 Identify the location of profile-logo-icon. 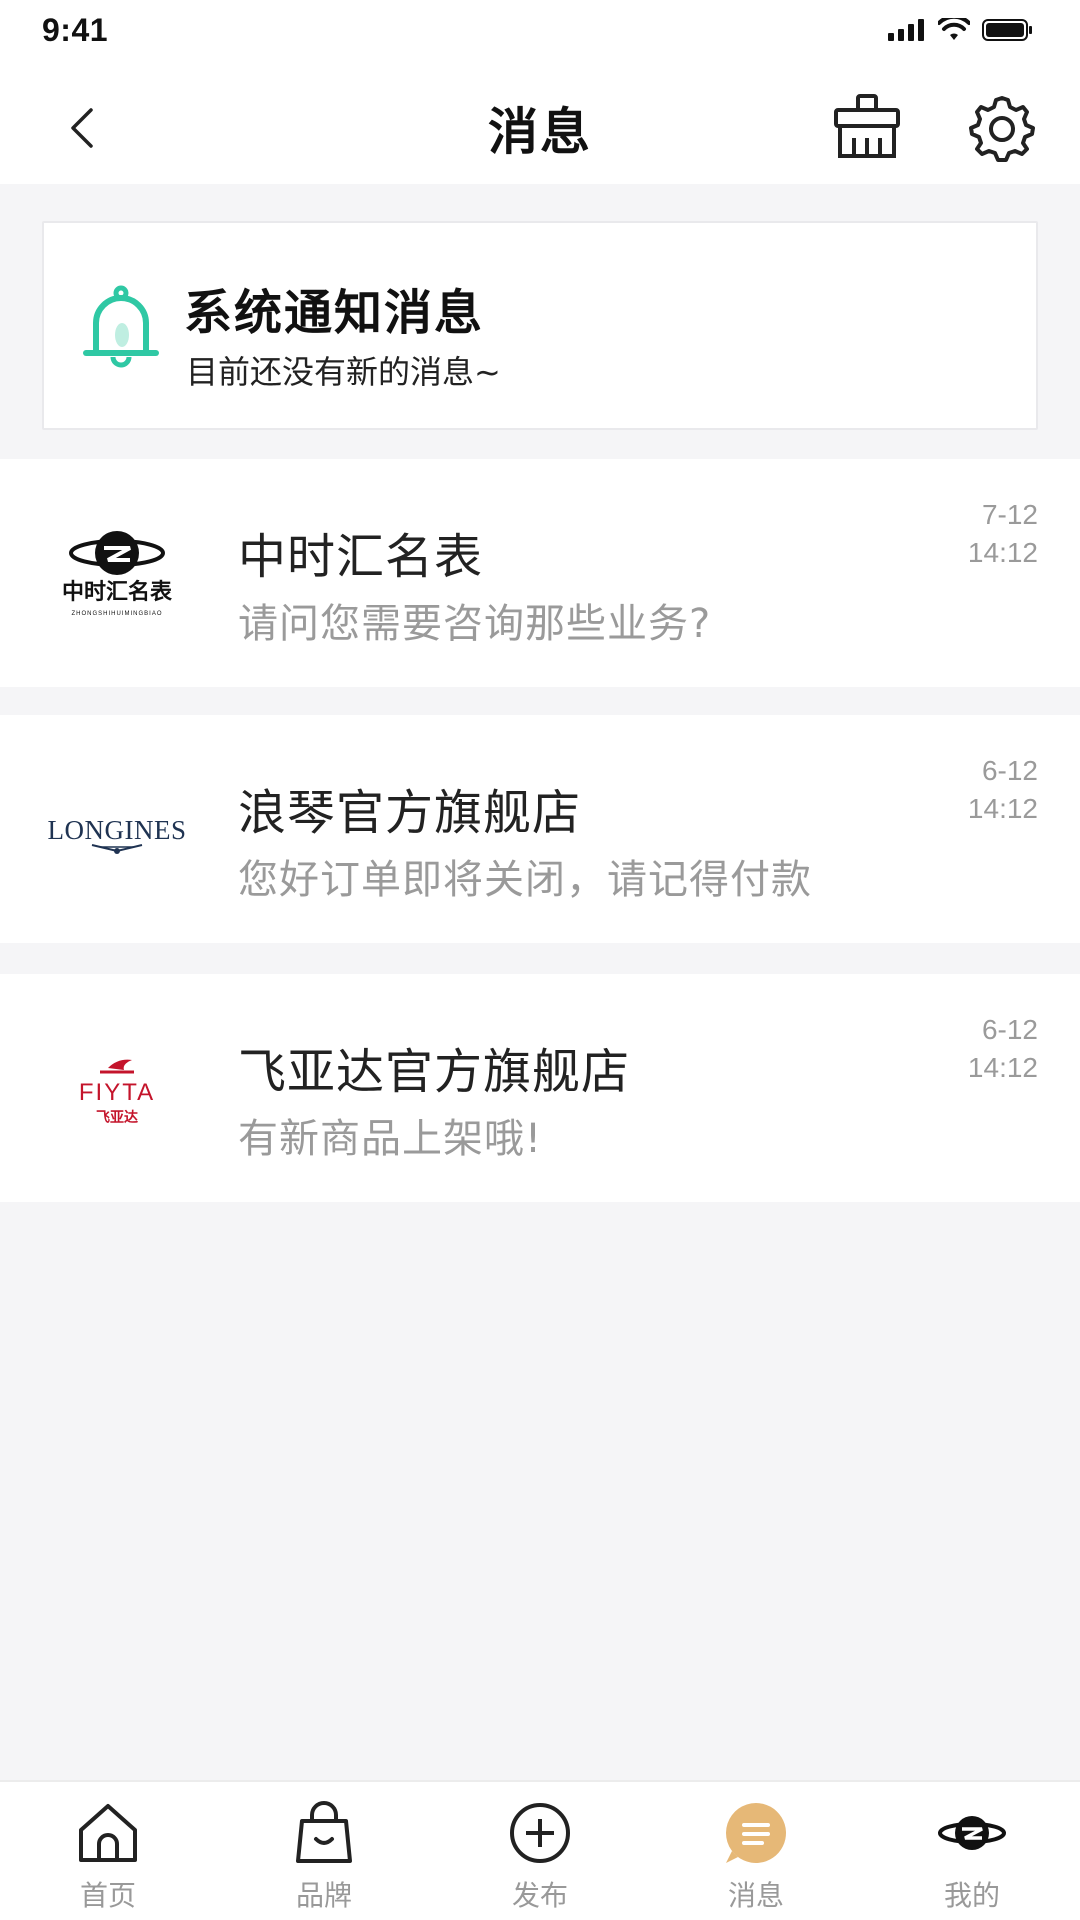
(972, 1833).